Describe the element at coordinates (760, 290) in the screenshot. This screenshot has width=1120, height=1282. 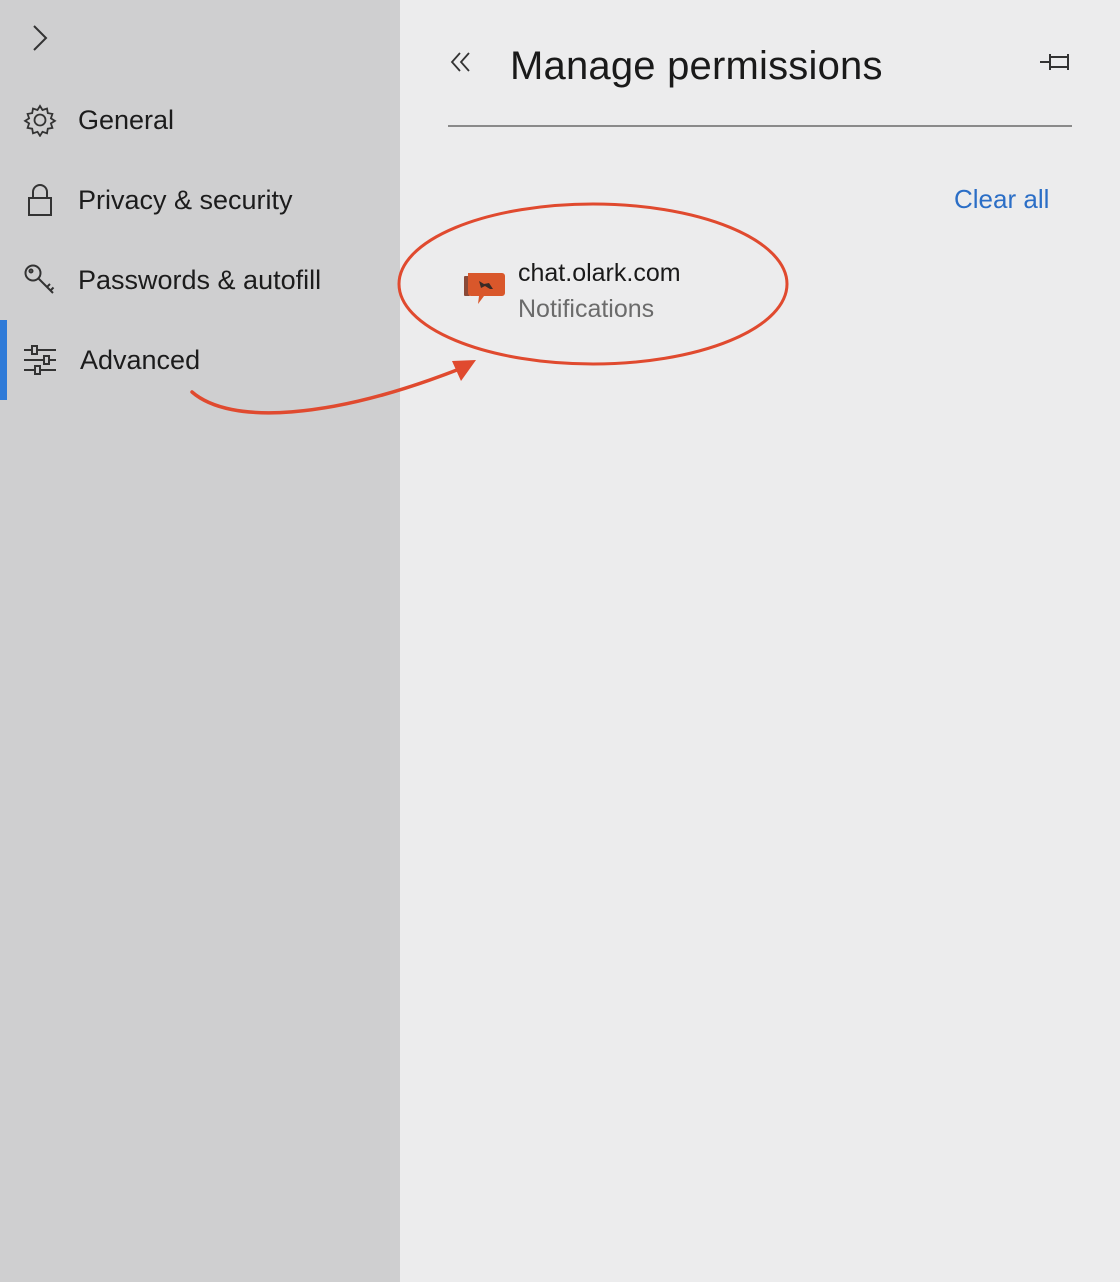
I see `site-permission-item: chat.olark.com Notifications` at that location.